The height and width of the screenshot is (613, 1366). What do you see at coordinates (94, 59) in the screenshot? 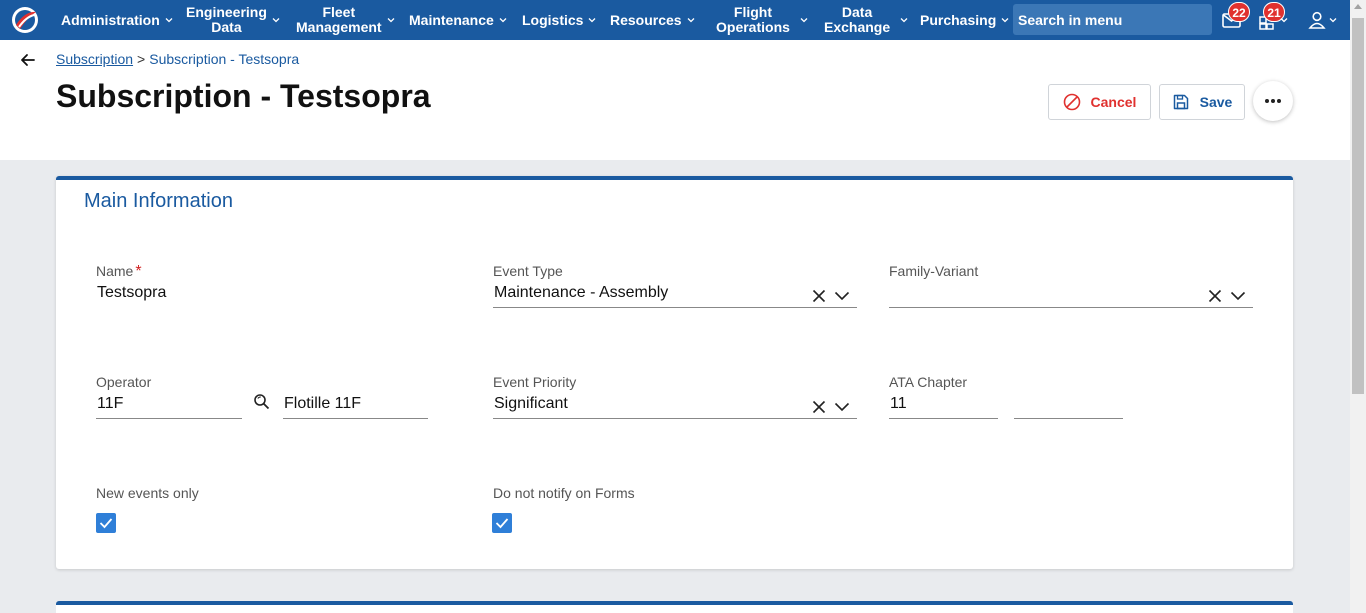
I see `breadcrumb-parent-link: Subscription` at bounding box center [94, 59].